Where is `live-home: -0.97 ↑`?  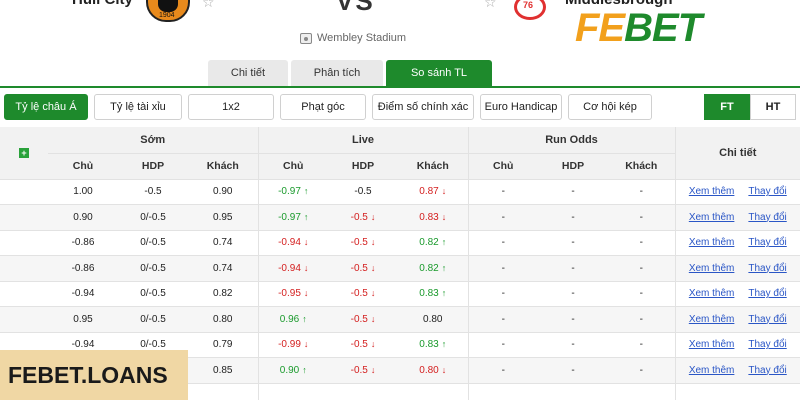 live-home: -0.97 ↑ is located at coordinates (292, 217).